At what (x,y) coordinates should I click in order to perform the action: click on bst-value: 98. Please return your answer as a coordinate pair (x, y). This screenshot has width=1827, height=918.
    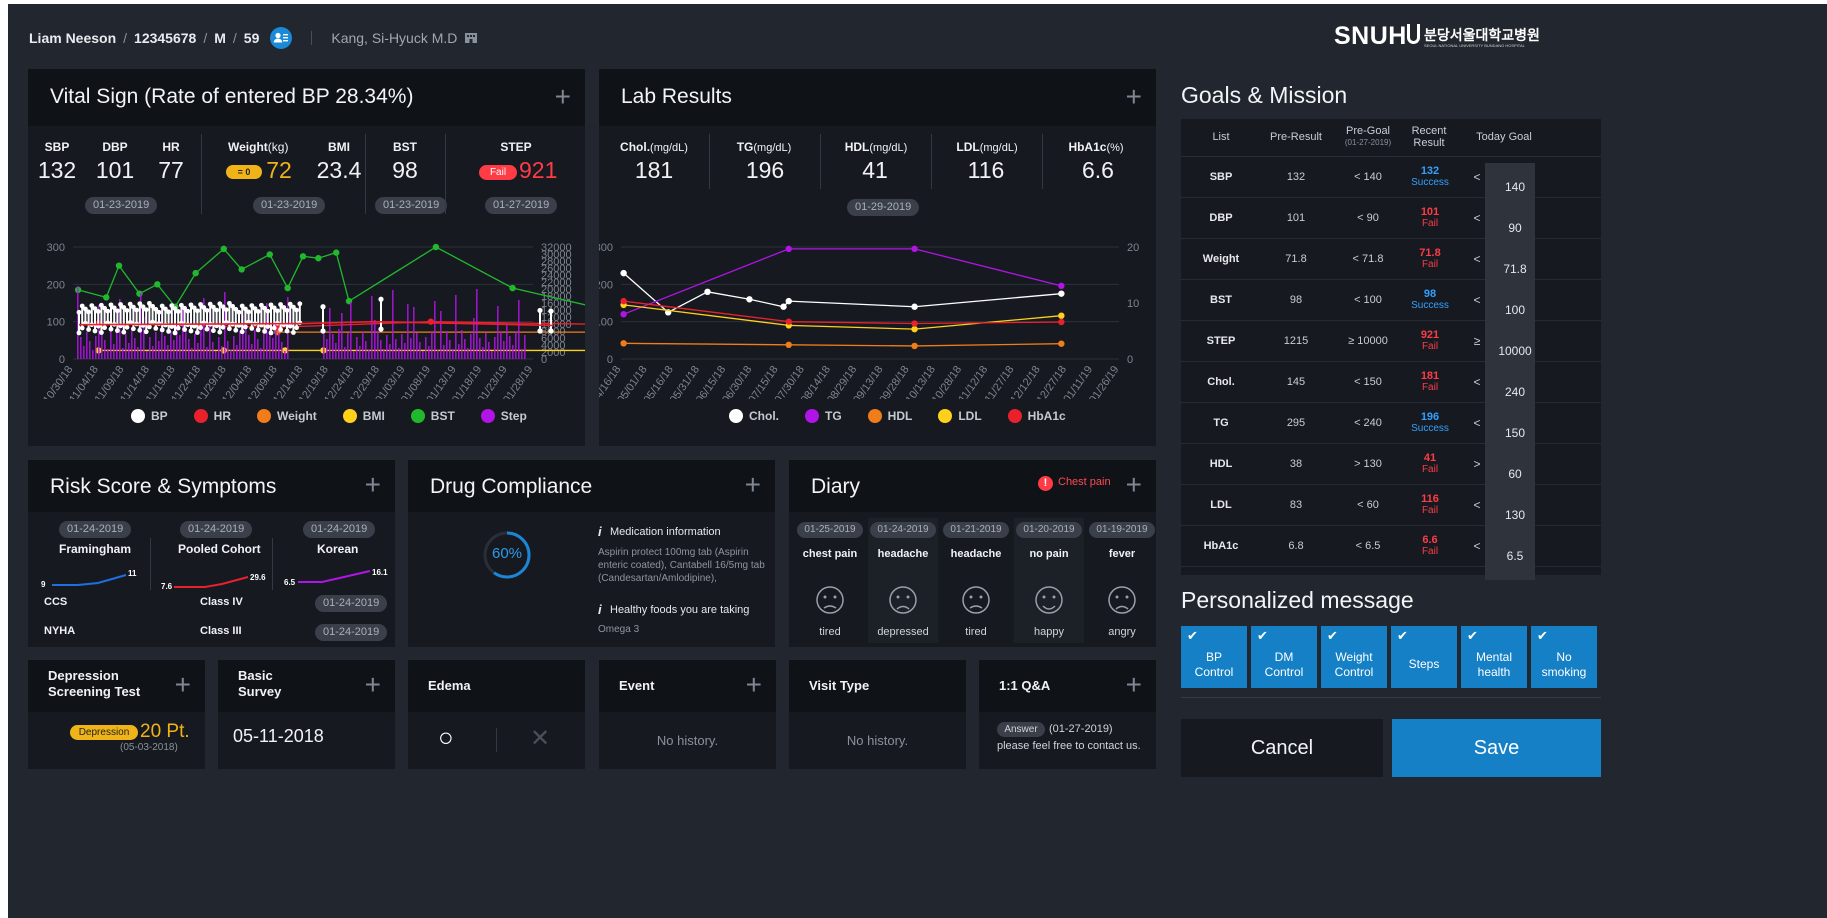
    Looking at the image, I should click on (405, 170).